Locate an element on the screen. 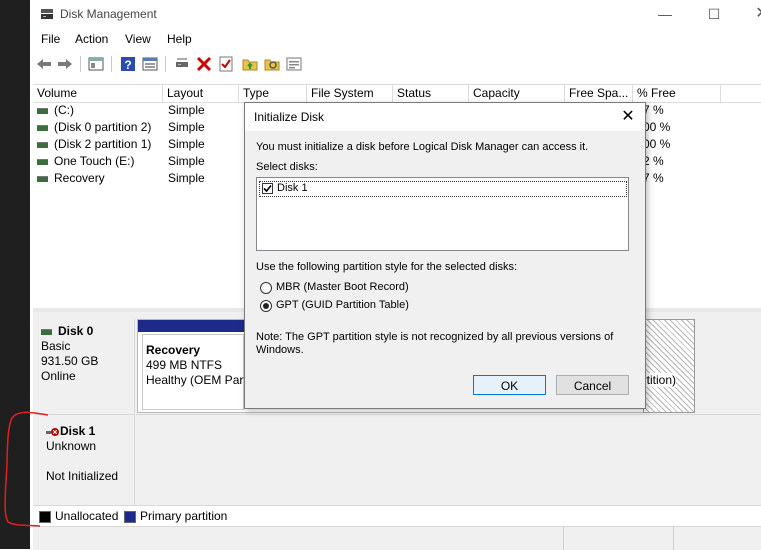  properties-icon is located at coordinates (150, 64).